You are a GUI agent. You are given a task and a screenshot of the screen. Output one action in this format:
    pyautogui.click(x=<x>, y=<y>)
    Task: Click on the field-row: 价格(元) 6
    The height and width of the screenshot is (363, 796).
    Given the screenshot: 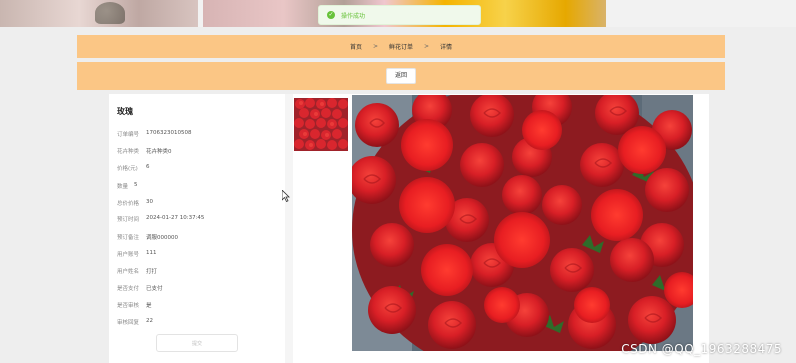 What is the action you would take?
    pyautogui.click(x=133, y=168)
    